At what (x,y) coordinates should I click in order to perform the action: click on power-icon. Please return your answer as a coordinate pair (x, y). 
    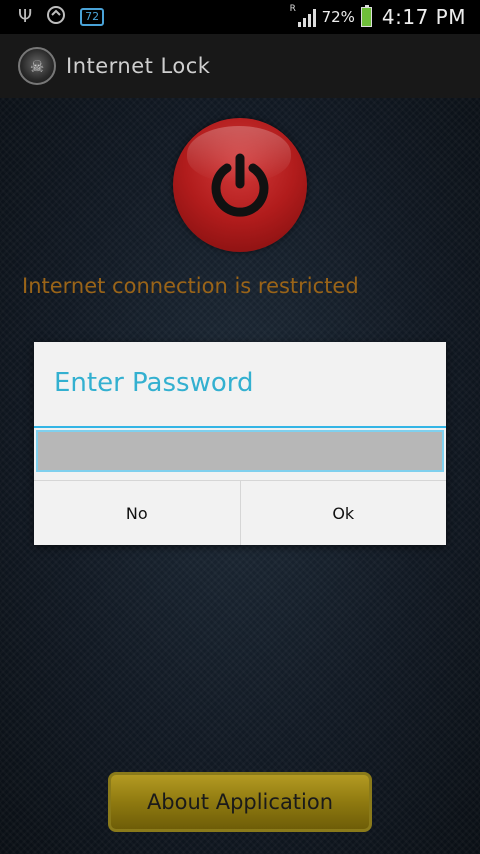
    Looking at the image, I should click on (240, 185).